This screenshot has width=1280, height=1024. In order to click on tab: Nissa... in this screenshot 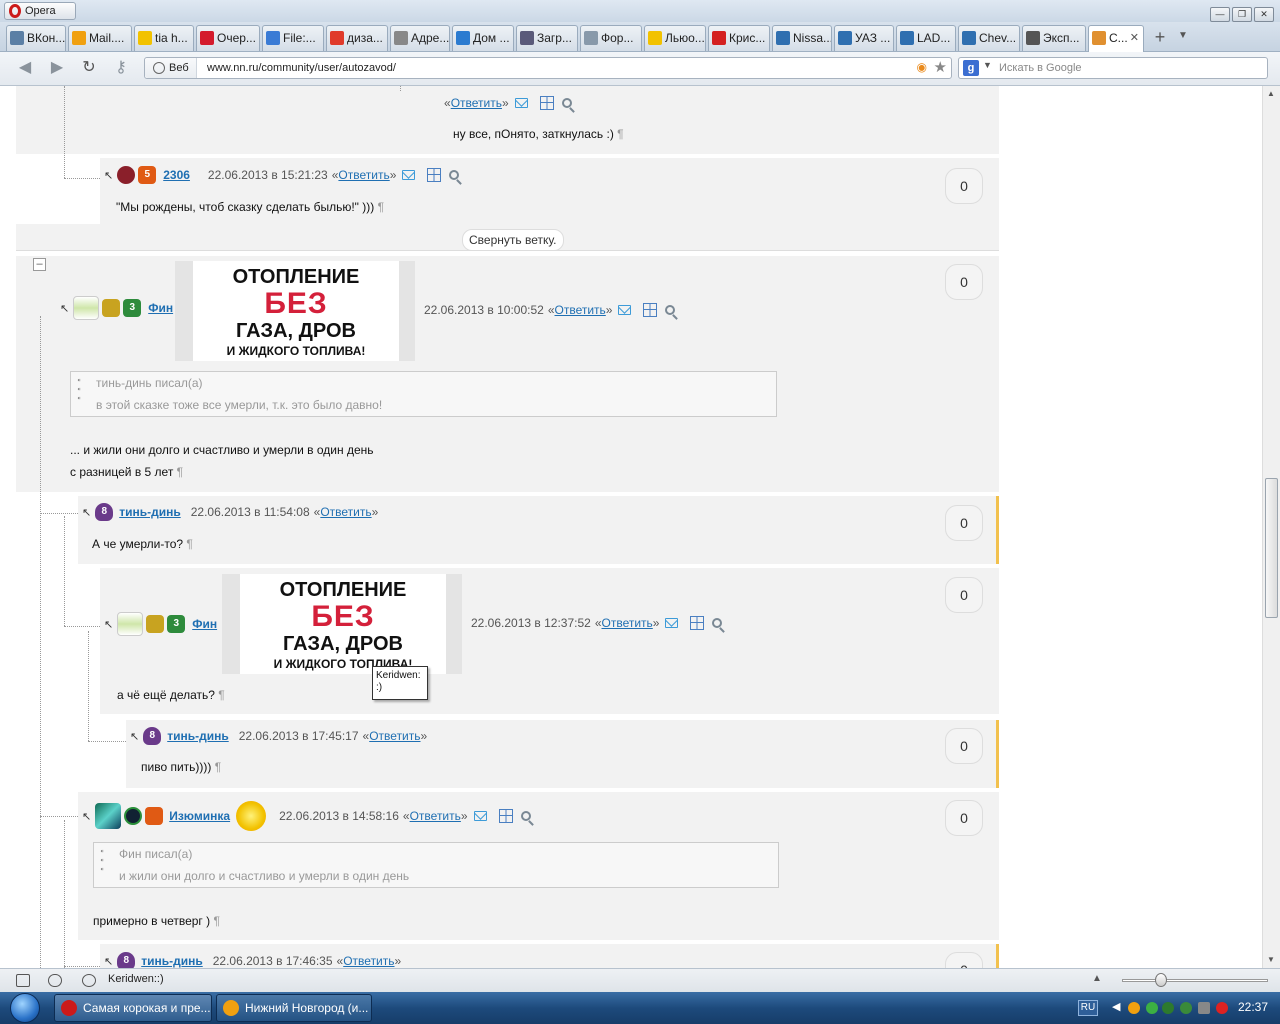, I will do `click(802, 38)`.